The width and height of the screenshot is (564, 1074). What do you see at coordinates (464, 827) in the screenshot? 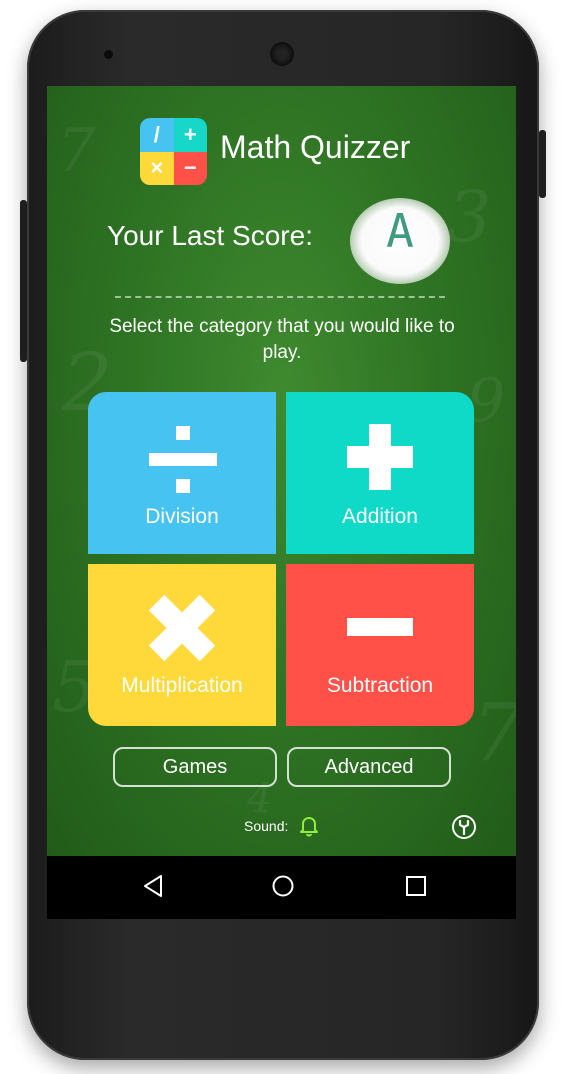
I see `wrench-icon` at bounding box center [464, 827].